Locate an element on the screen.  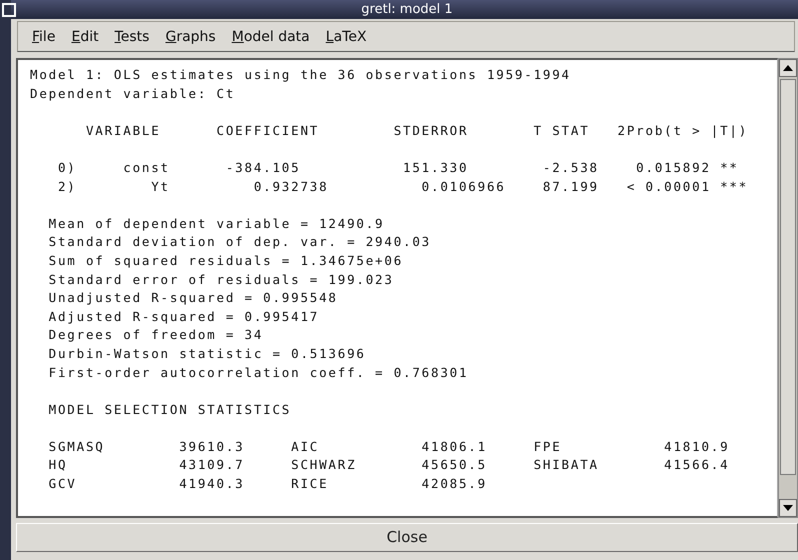
menu-item: Model data is located at coordinates (271, 36).